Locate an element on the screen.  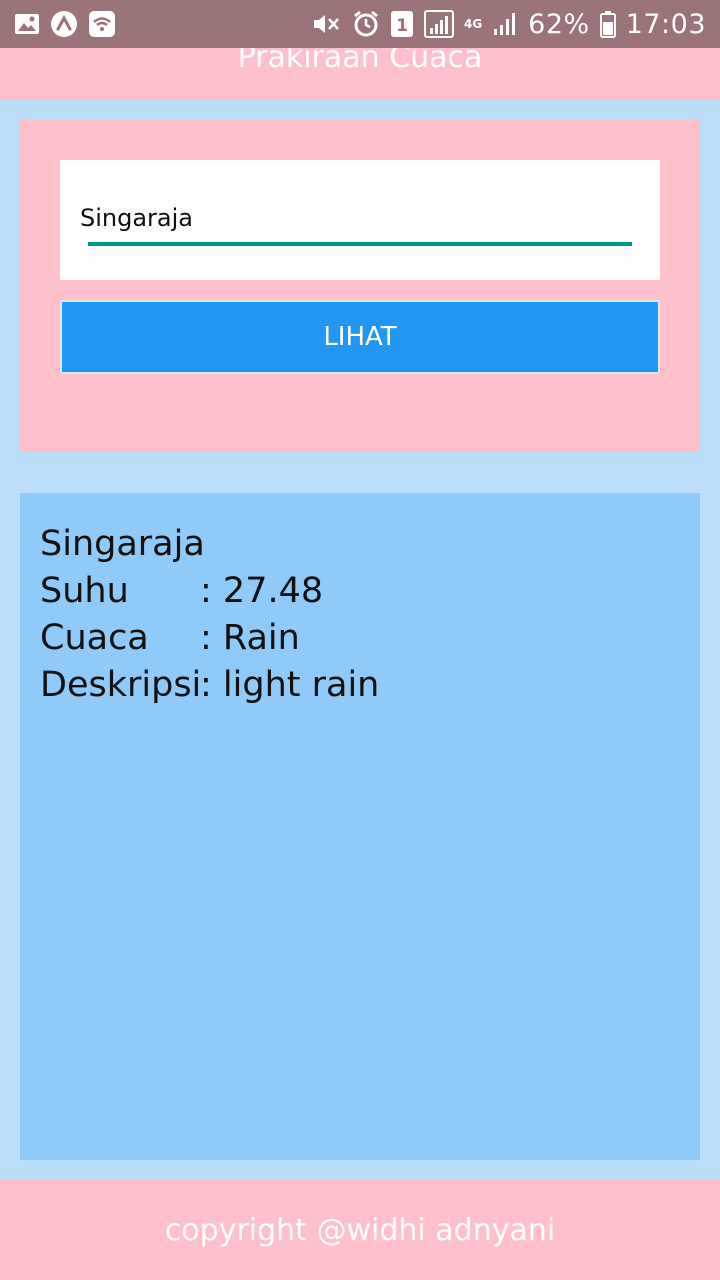
cell-signal-icon is located at coordinates (505, 24).